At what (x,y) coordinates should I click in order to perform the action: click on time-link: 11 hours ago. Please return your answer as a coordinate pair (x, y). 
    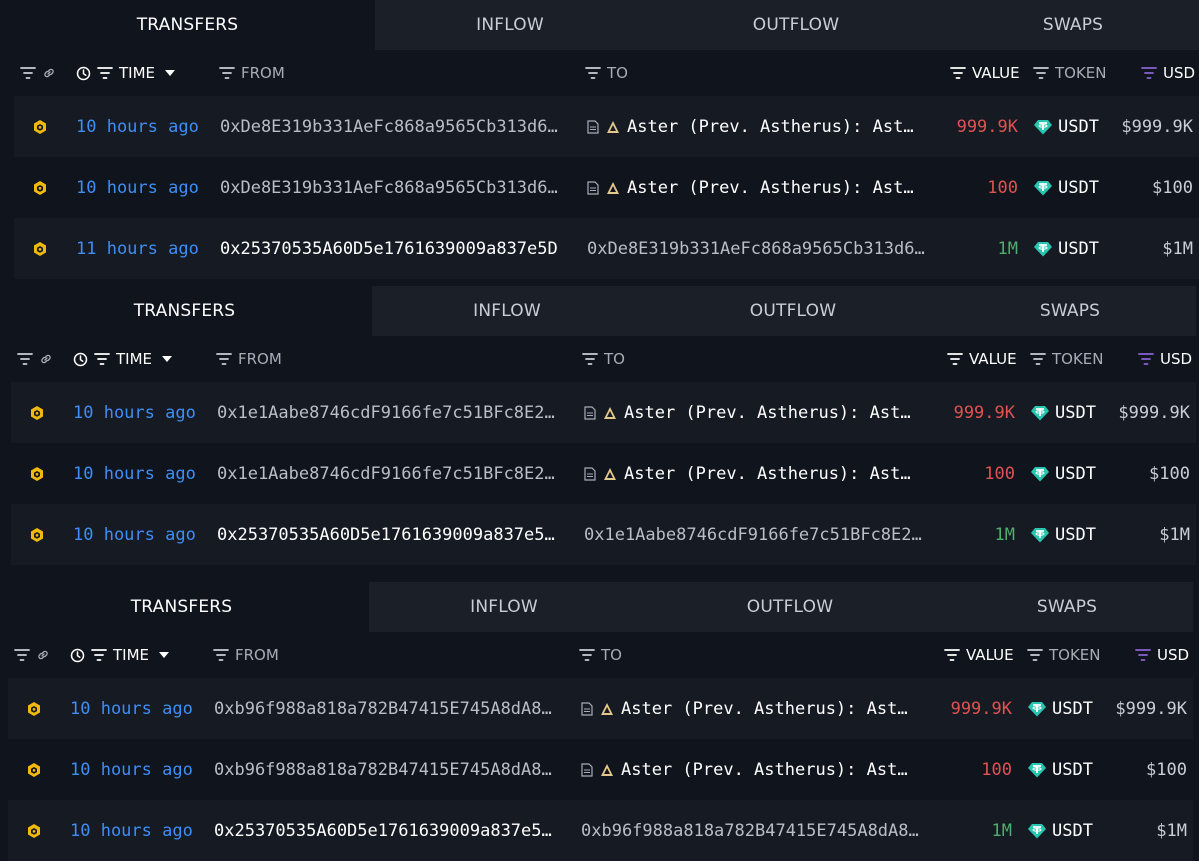
    Looking at the image, I should click on (143, 248).